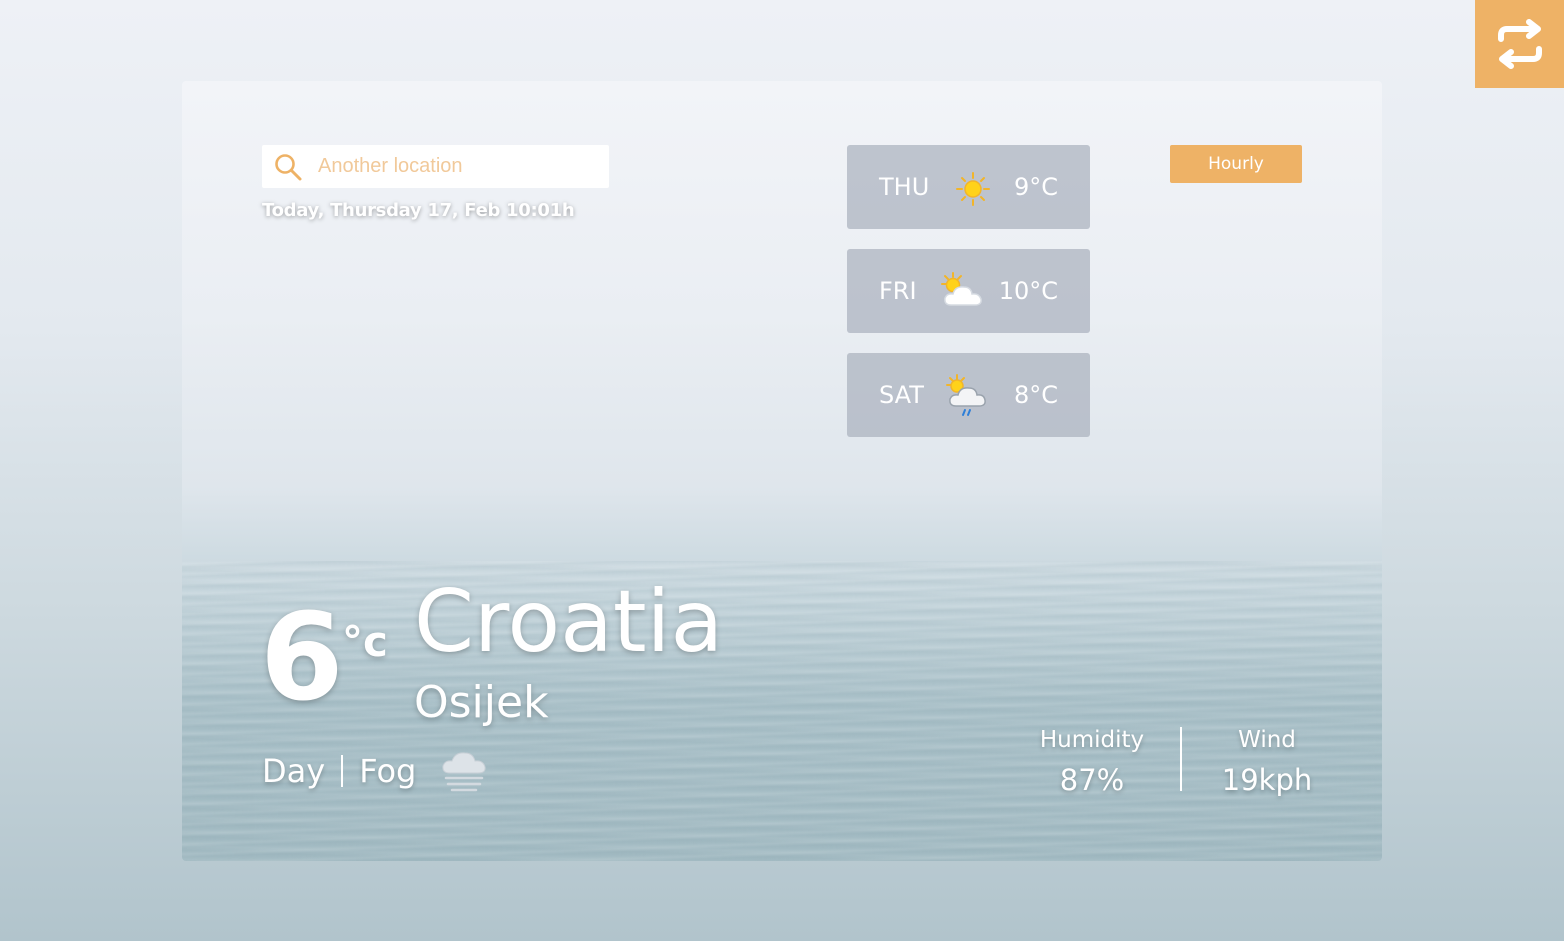 Image resolution: width=1564 pixels, height=941 pixels. What do you see at coordinates (294, 771) in the screenshot?
I see `day-period: Day` at bounding box center [294, 771].